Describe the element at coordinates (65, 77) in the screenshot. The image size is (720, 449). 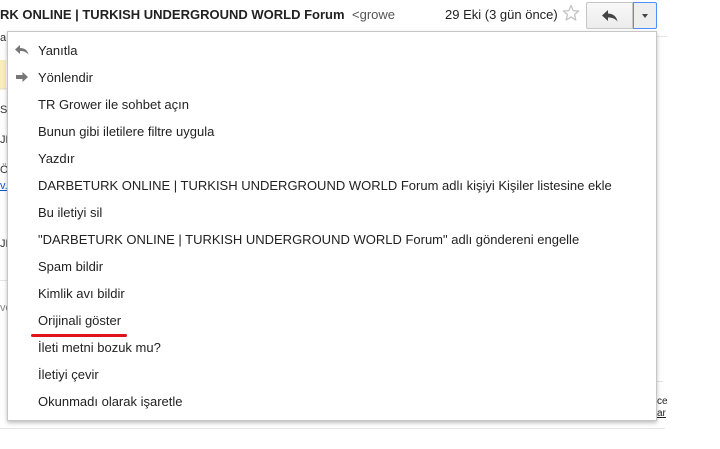
I see `menu-item-label: Yönlendir` at that location.